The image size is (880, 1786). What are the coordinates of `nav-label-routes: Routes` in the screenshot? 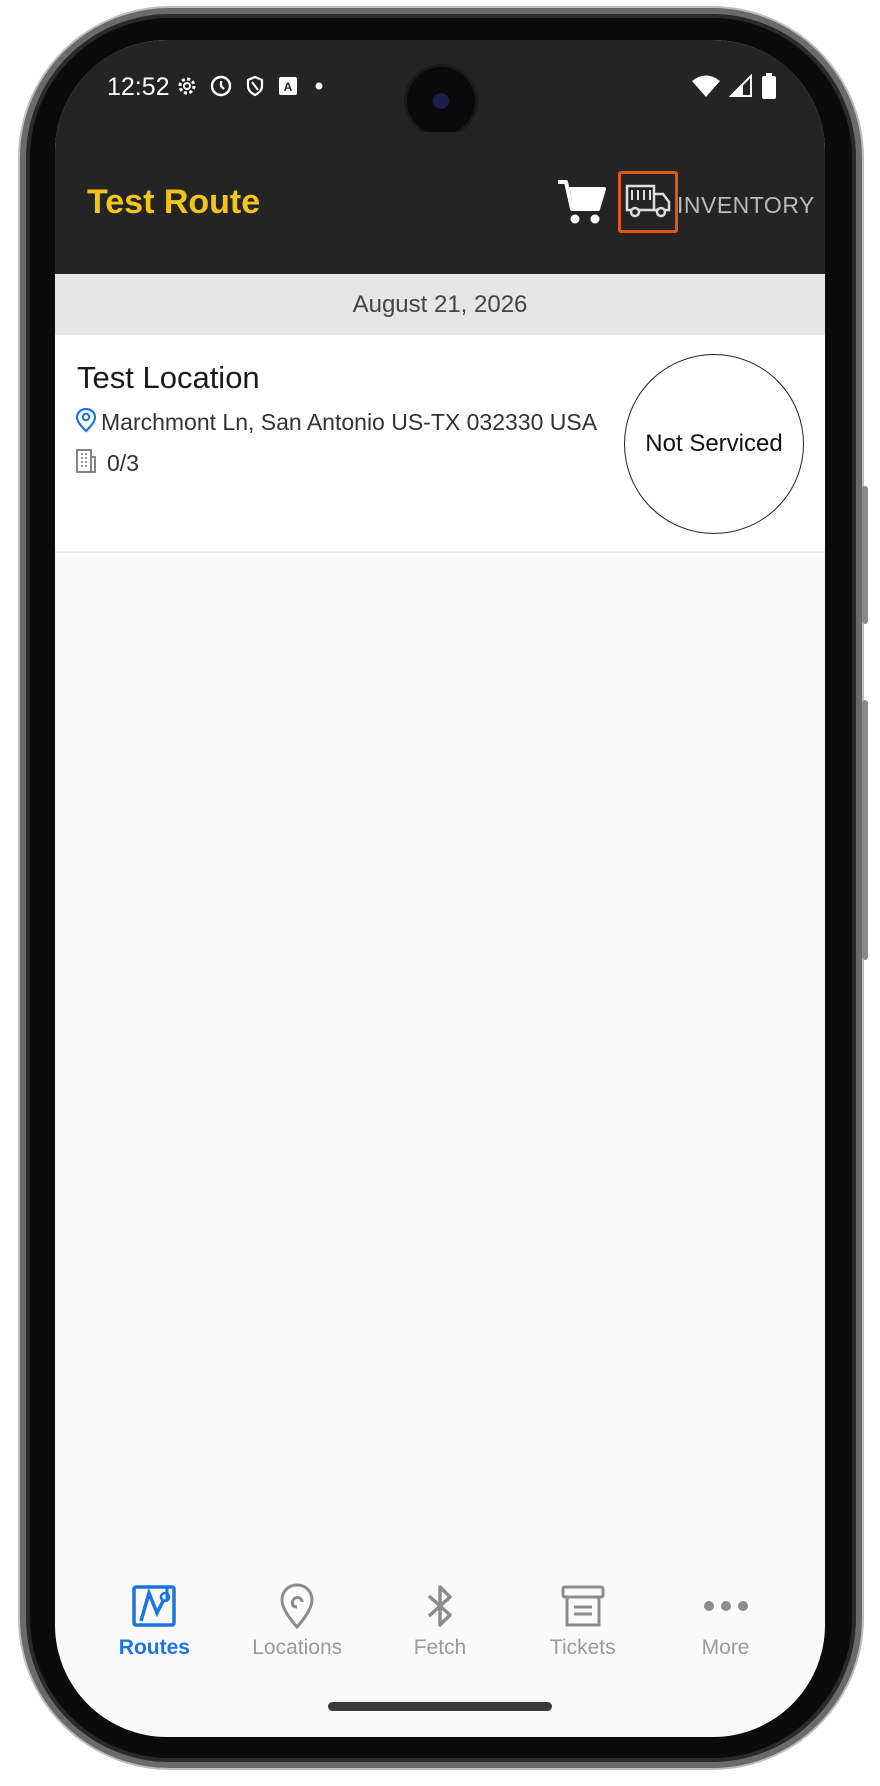 It's located at (154, 1647).